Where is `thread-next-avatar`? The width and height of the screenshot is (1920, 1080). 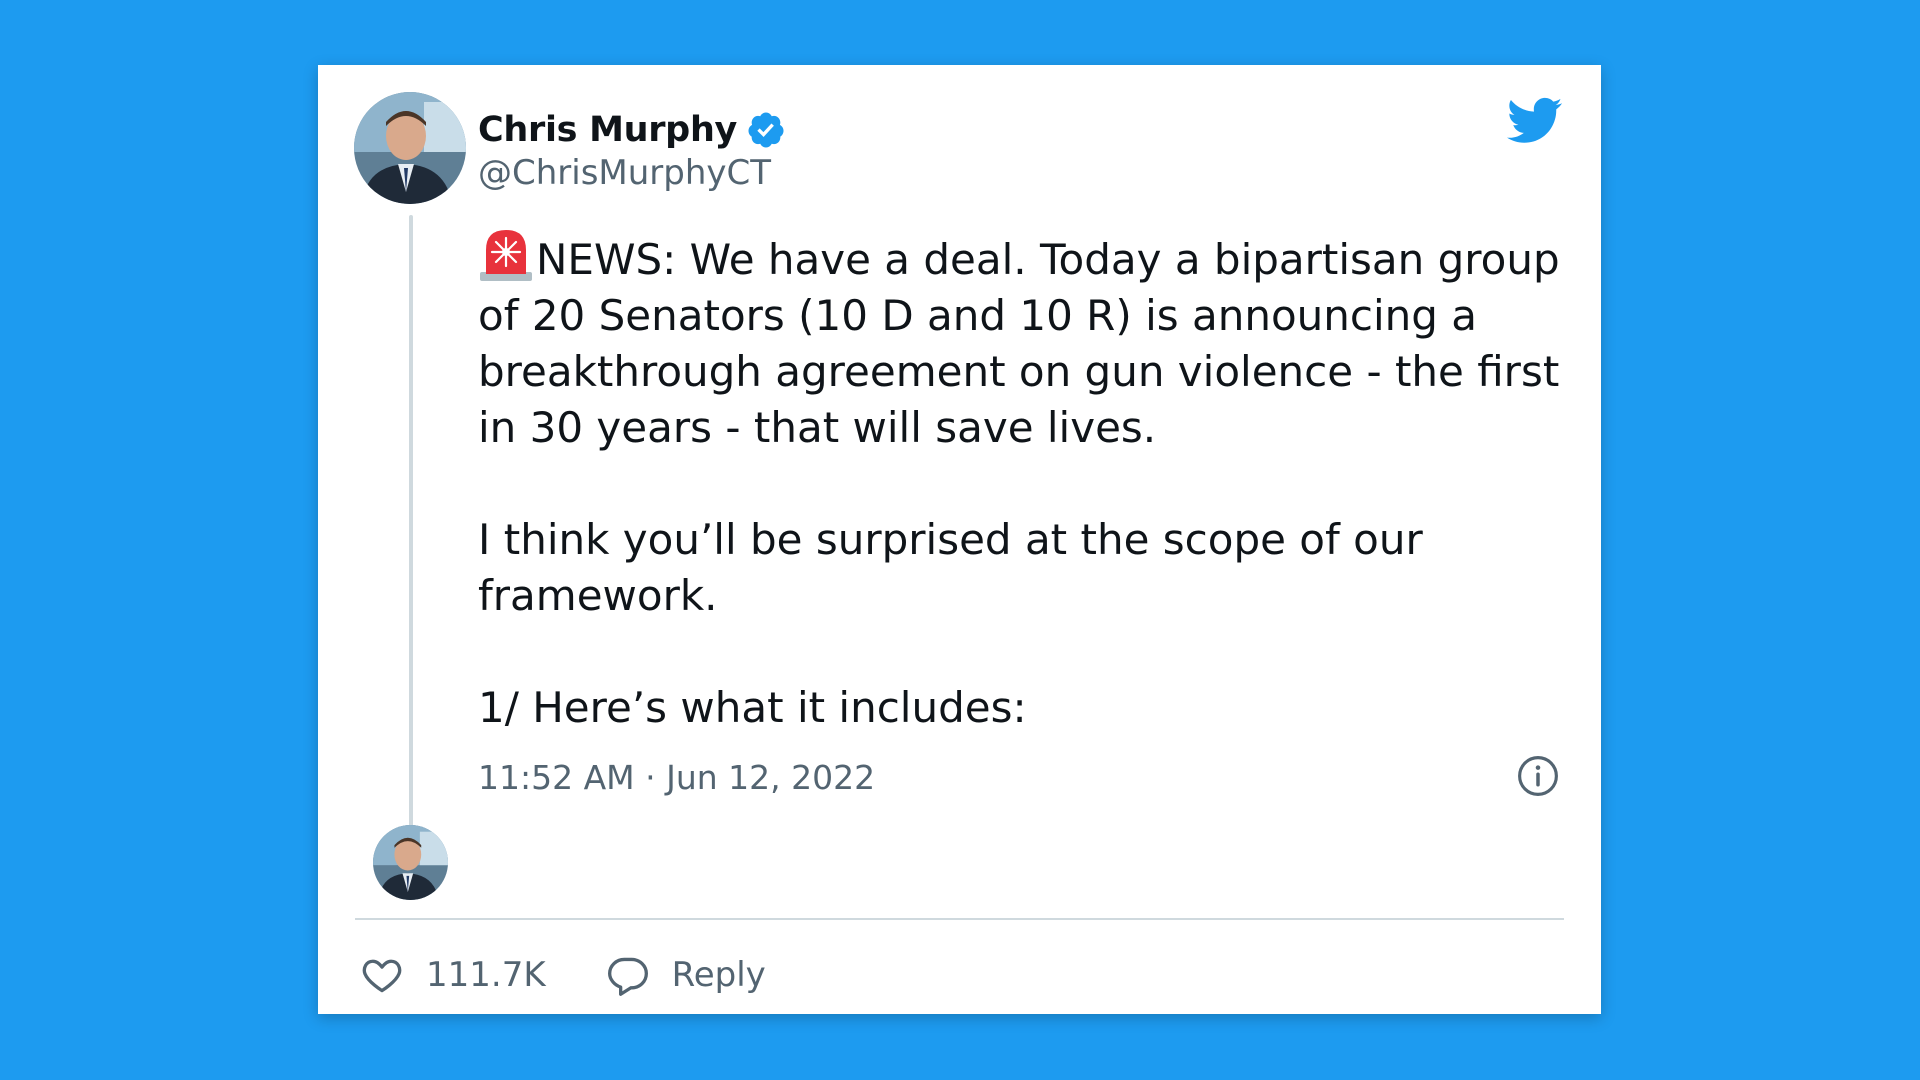
thread-next-avatar is located at coordinates (410, 862).